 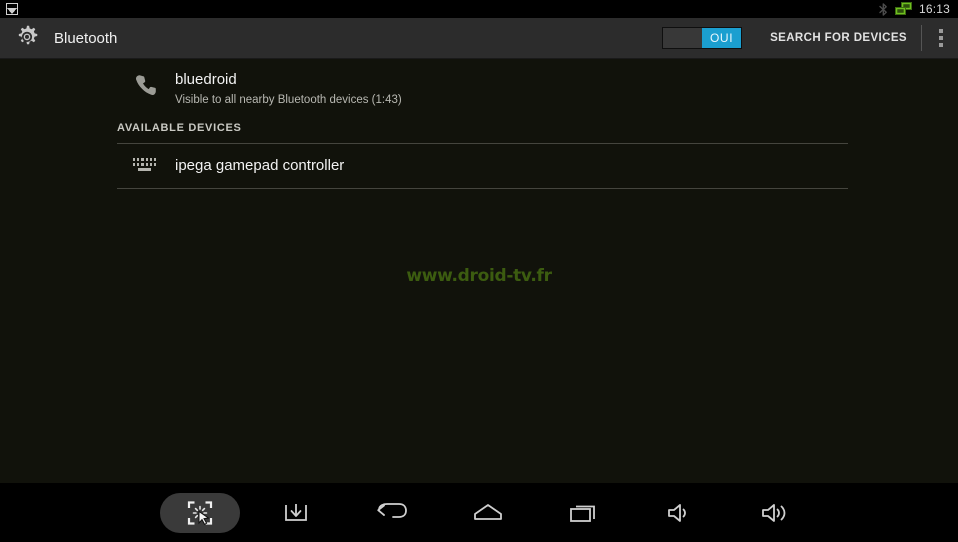 I want to click on action-bar-left: Bluetooth, so click(x=58, y=38).